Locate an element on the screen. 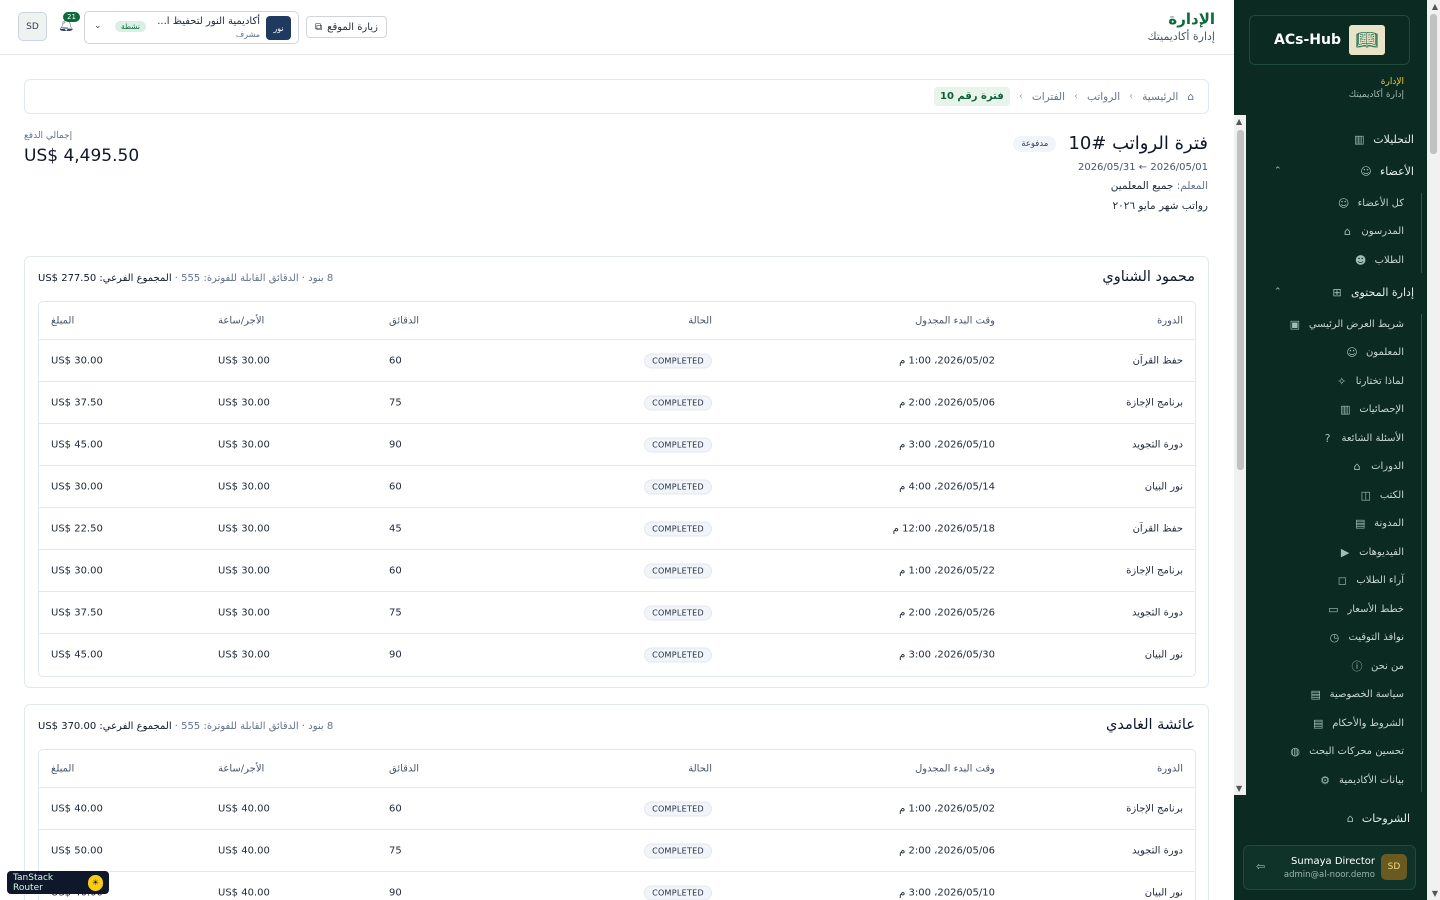 Image resolution: width=1440 pixels, height=900 pixels. cell-time: 2026/05/02، 1:00 م is located at coordinates (947, 808).